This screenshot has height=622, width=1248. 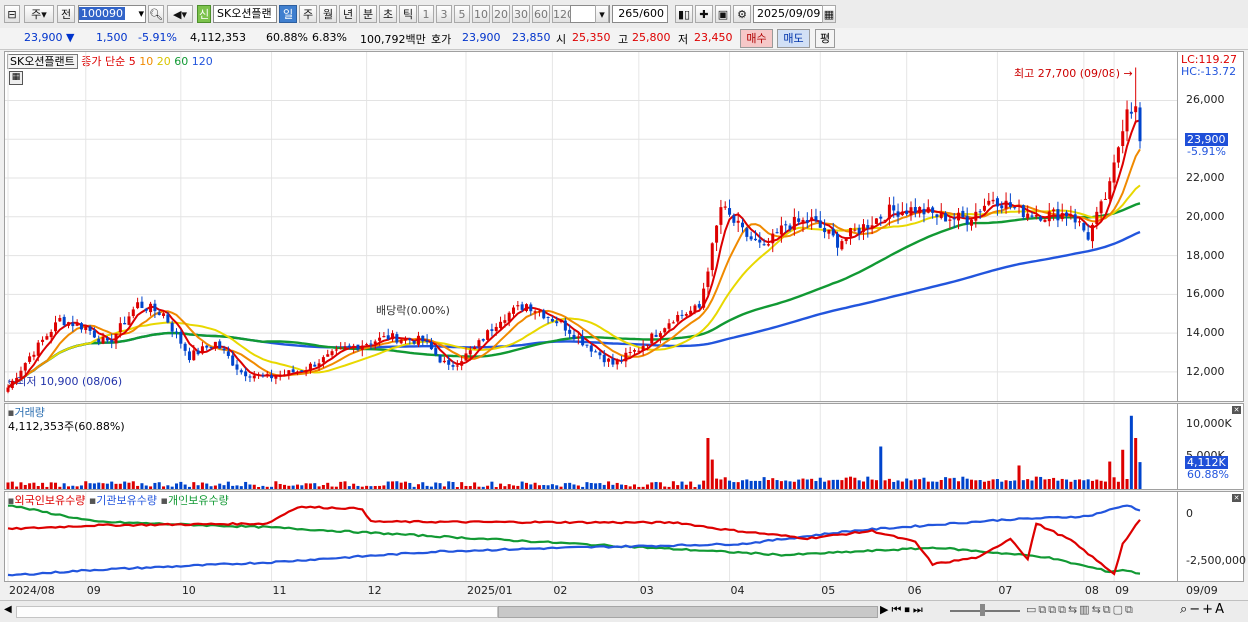 What do you see at coordinates (218, 37) in the screenshot?
I see `volume-value: 4,112,353` at bounding box center [218, 37].